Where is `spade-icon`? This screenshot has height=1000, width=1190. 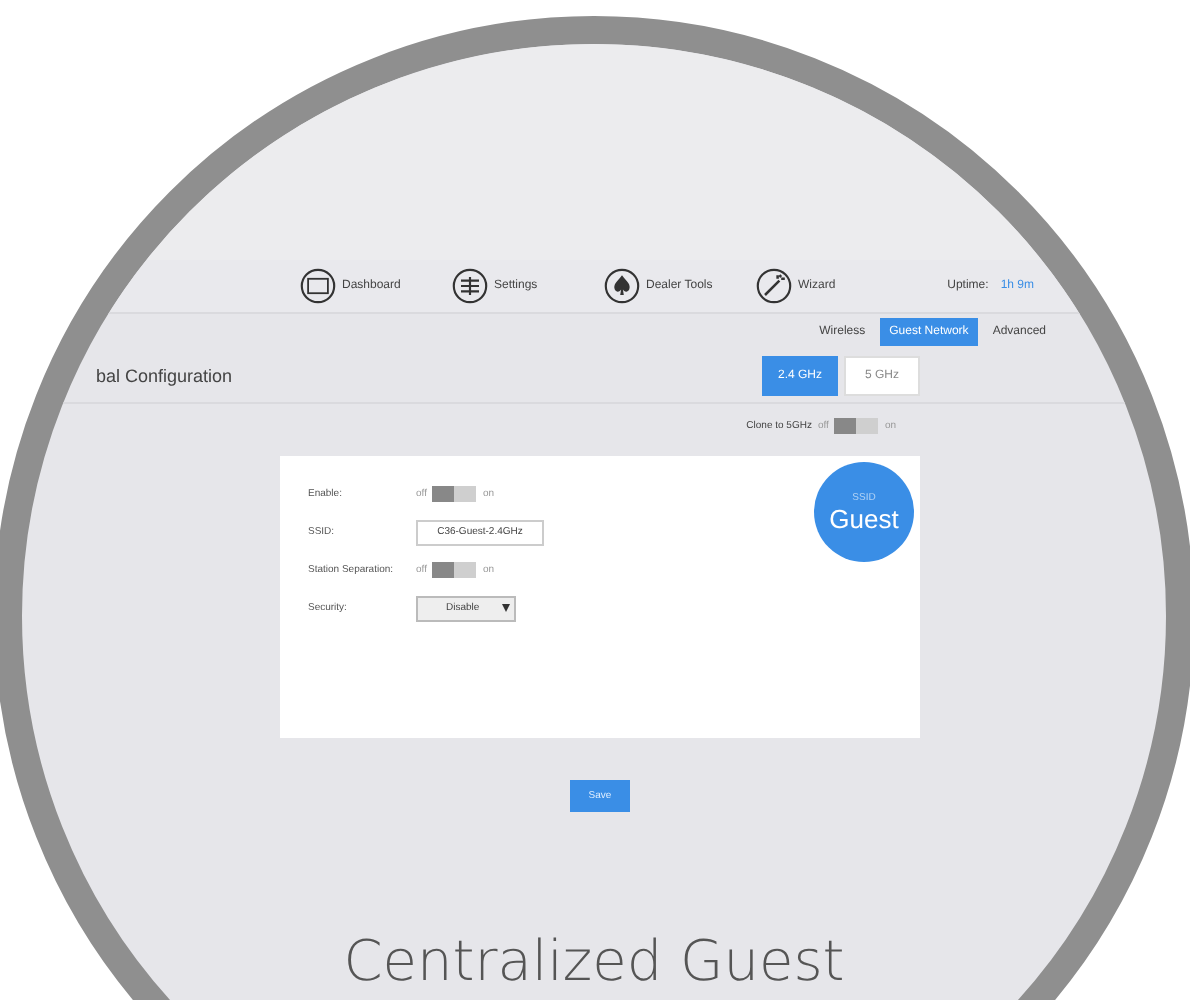 spade-icon is located at coordinates (622, 286).